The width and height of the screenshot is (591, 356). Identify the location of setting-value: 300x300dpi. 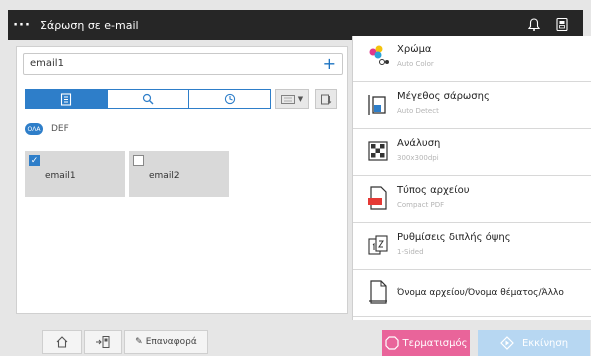
(418, 158).